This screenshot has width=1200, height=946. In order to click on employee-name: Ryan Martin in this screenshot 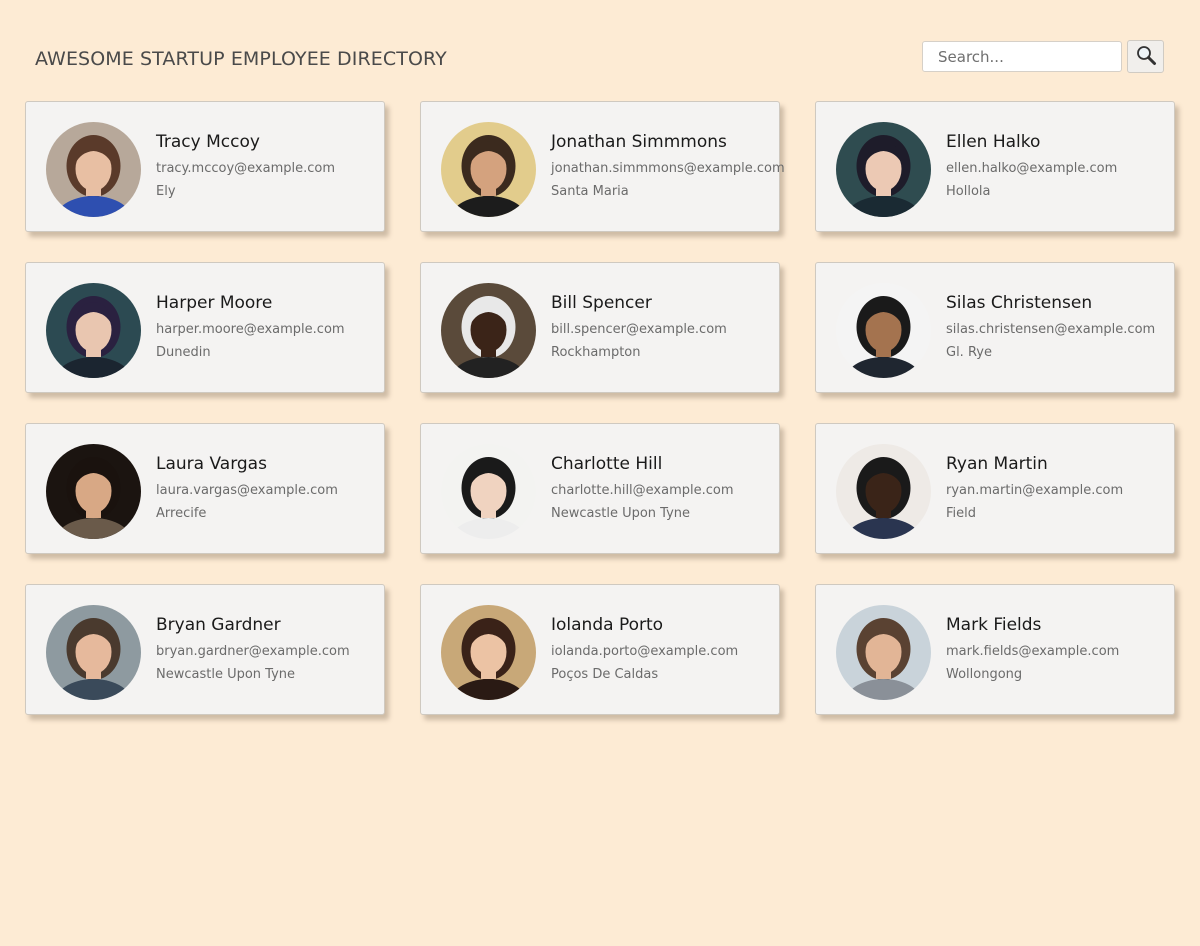, I will do `click(997, 464)`.